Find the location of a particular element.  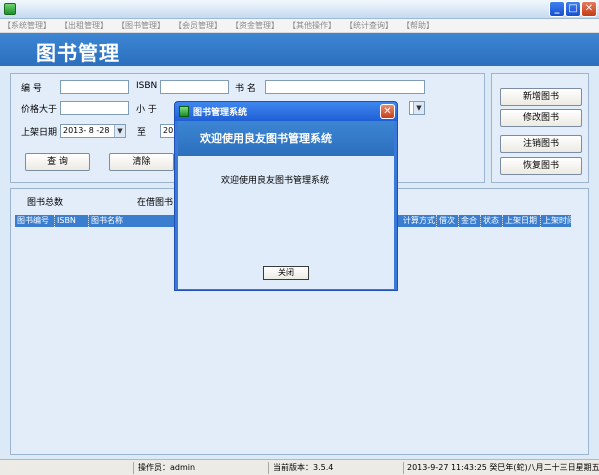

minimize-button: _ is located at coordinates (557, 9).